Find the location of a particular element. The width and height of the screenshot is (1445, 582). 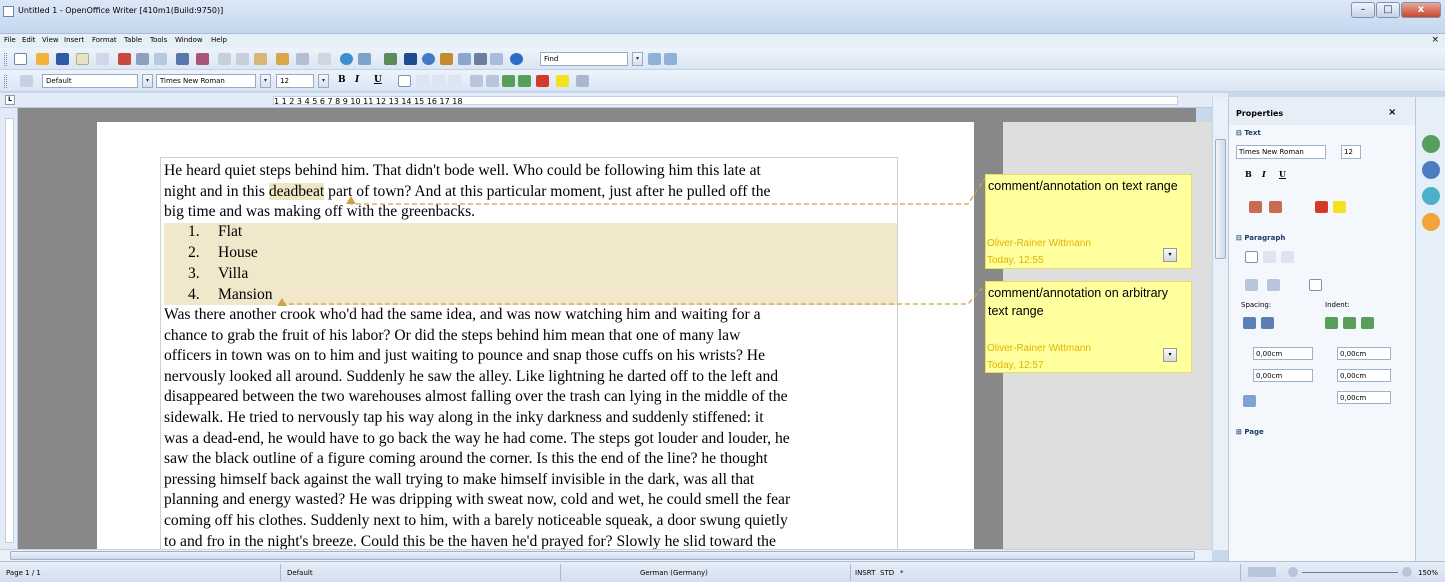

sidebar-underline-button: U is located at coordinates (1282, 174).